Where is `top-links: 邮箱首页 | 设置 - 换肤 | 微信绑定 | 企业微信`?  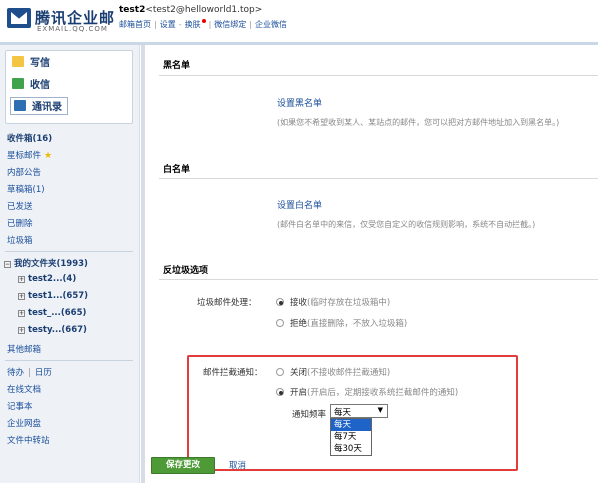 top-links: 邮箱首页 | 设置 - 换肤 | 微信绑定 | 企业微信 is located at coordinates (203, 24).